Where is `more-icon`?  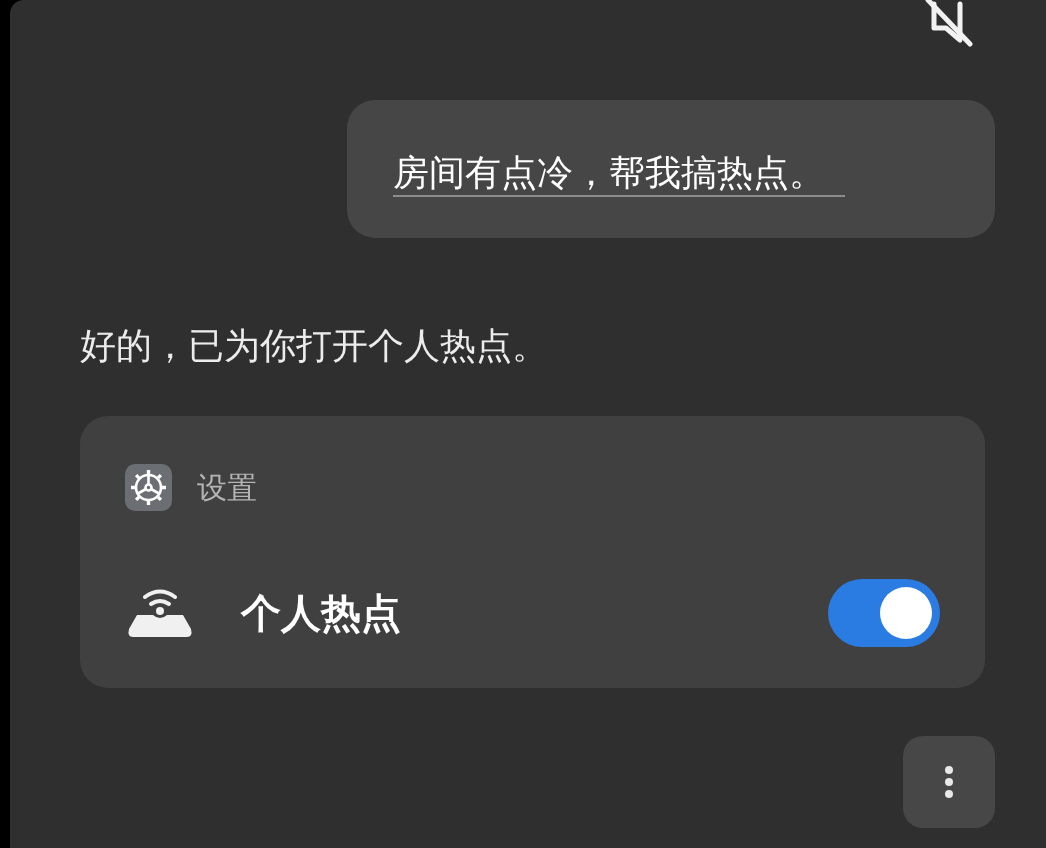 more-icon is located at coordinates (949, 782).